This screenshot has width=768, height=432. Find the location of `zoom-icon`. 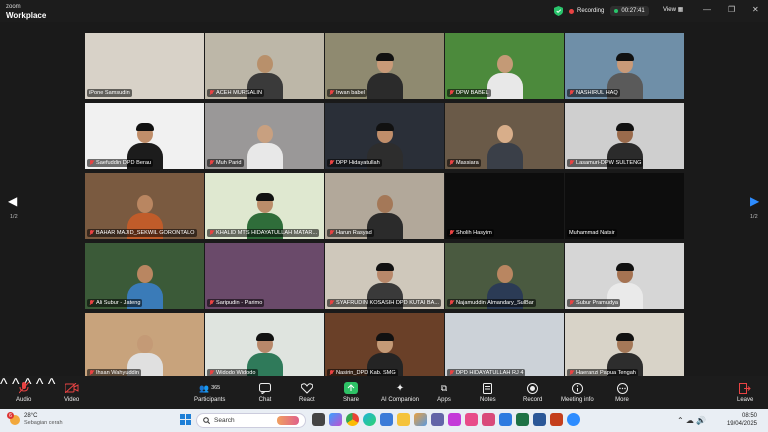

zoom-icon is located at coordinates (573, 419).